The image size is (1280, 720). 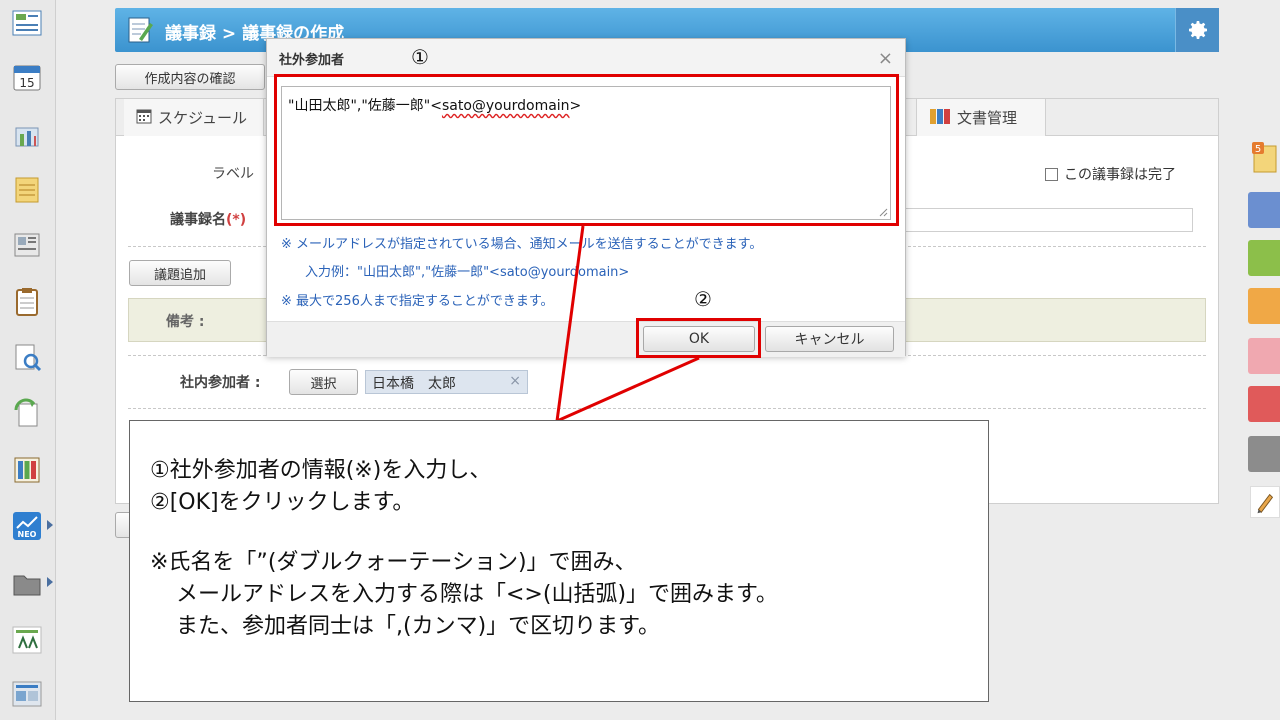 I want to click on green-tag-tab, so click(x=1264, y=258).